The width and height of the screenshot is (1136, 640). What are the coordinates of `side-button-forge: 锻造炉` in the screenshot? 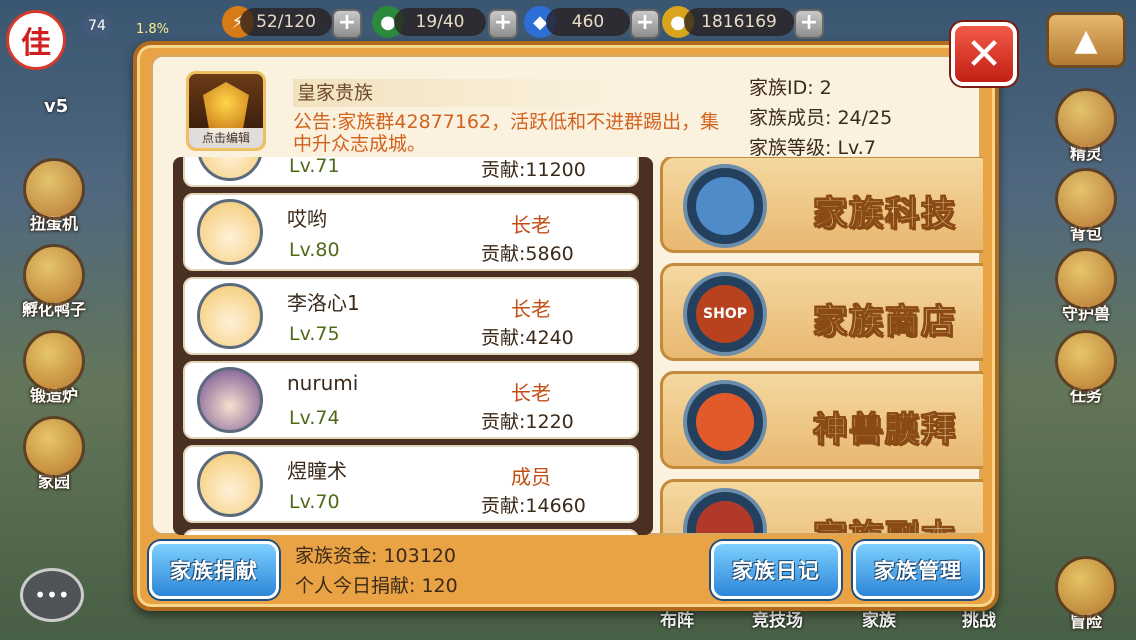 It's located at (54, 364).